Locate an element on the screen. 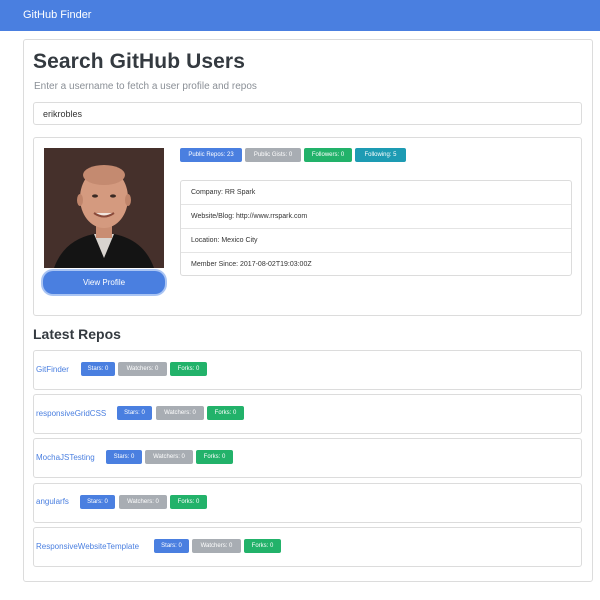 The height and width of the screenshot is (600, 600). search-input is located at coordinates (307, 113).